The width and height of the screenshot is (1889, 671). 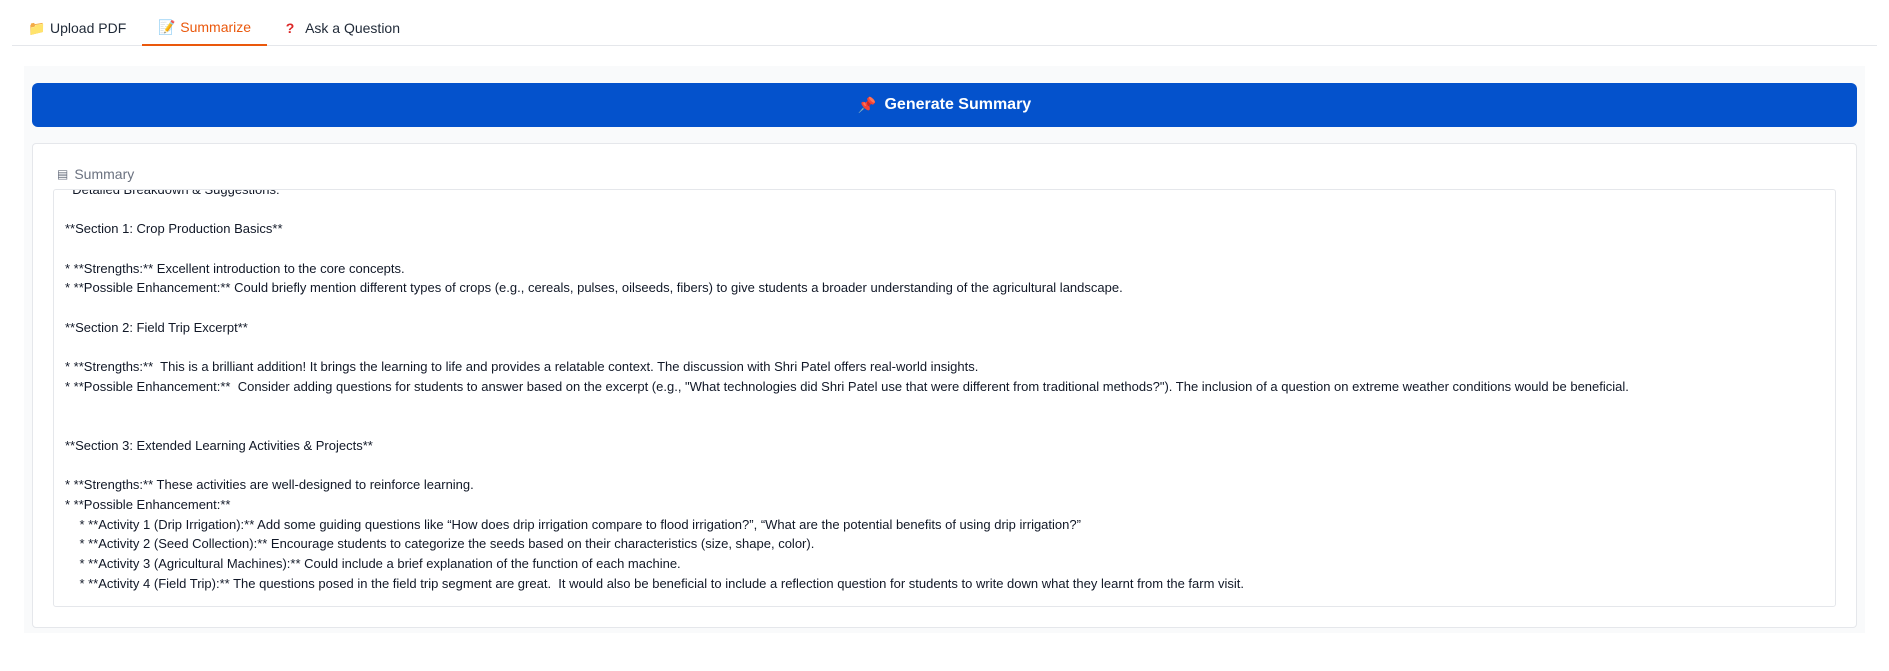 I want to click on tab-upload-pdf: 📁 Upload PDF, so click(x=77, y=28).